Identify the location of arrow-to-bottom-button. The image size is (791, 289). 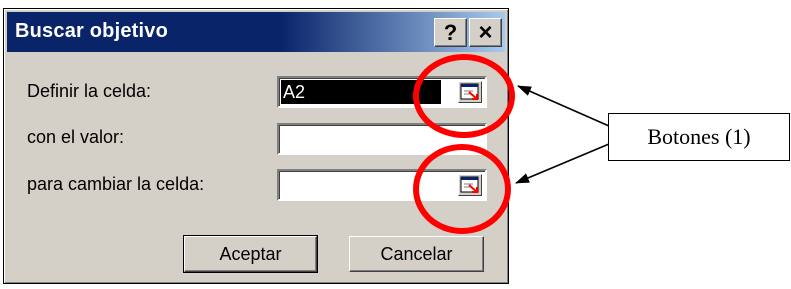
(562, 163).